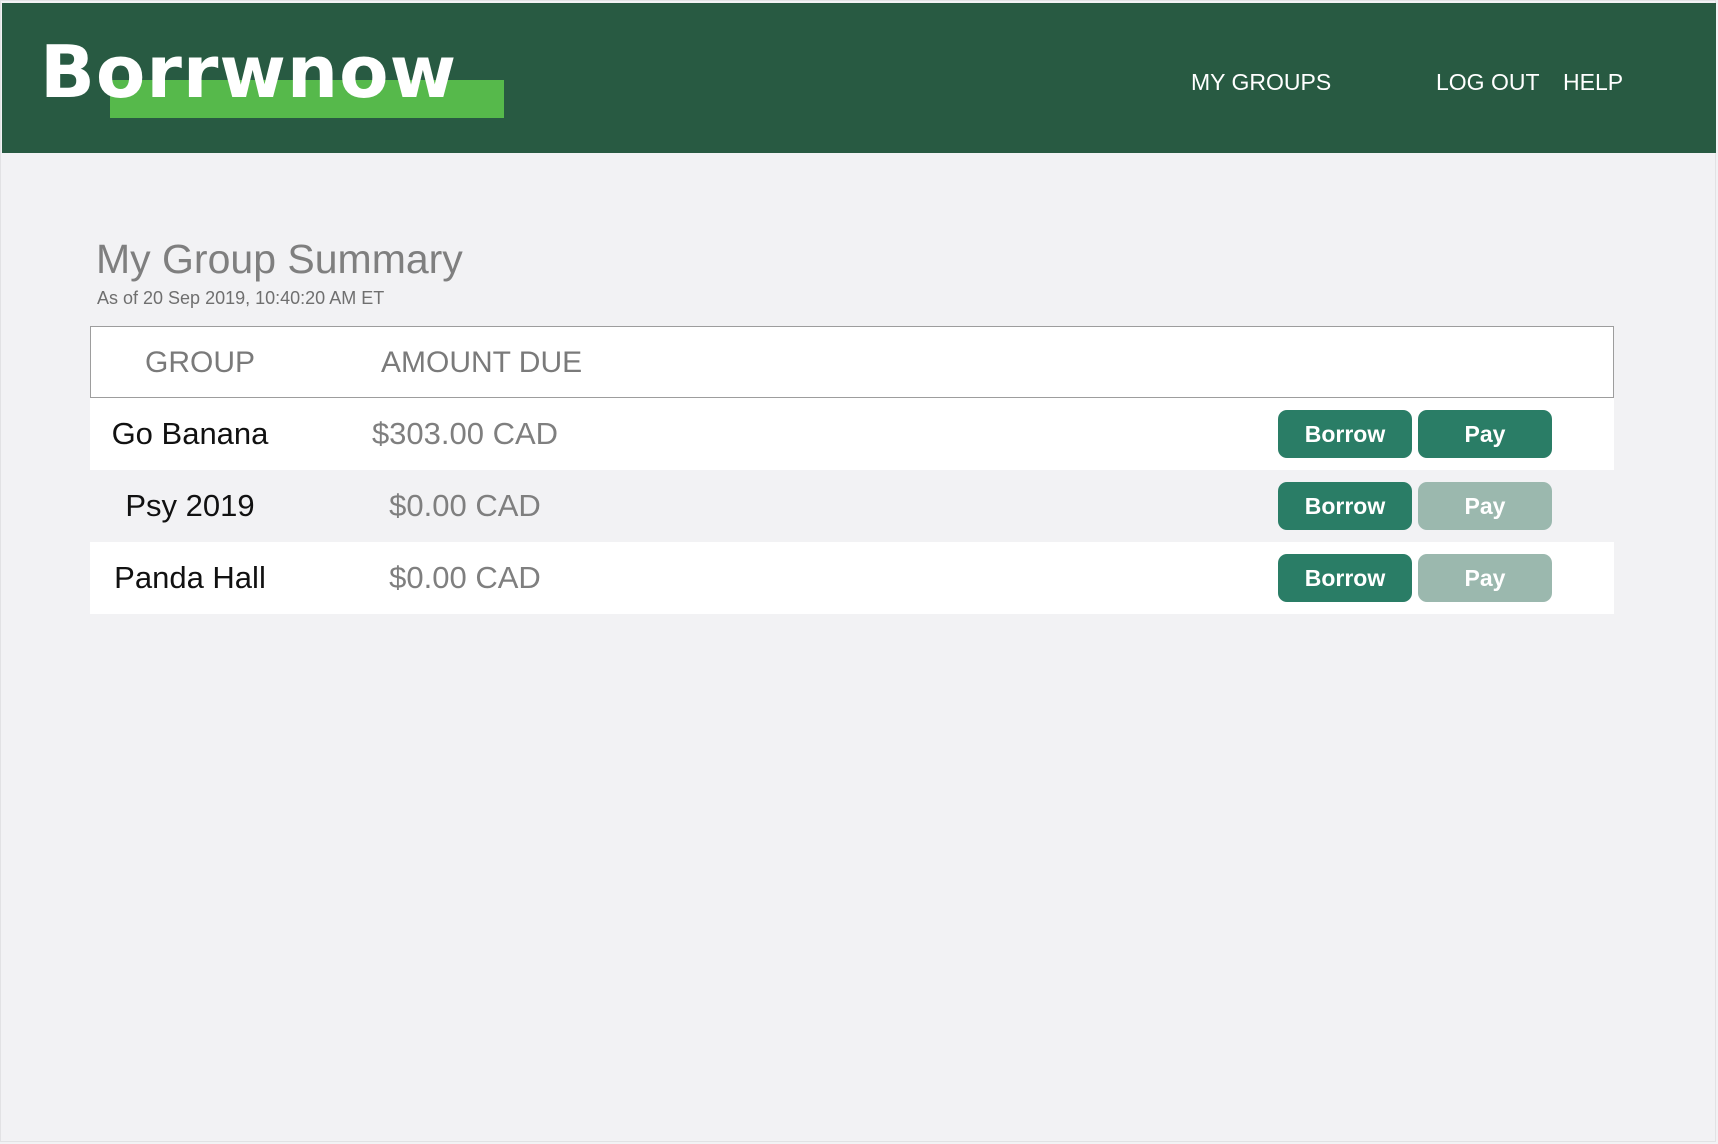  Describe the element at coordinates (1261, 82) in the screenshot. I see `nav-my-groups: MY GROUPS` at that location.